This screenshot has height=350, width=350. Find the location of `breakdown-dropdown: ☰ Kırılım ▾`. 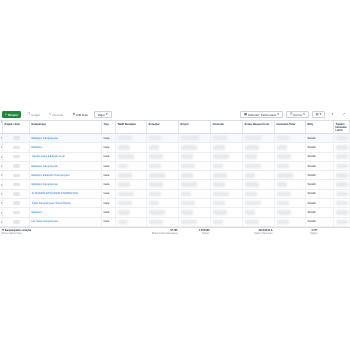

breakdown-dropdown: ☰ Kırılım ▾ is located at coordinates (297, 114).